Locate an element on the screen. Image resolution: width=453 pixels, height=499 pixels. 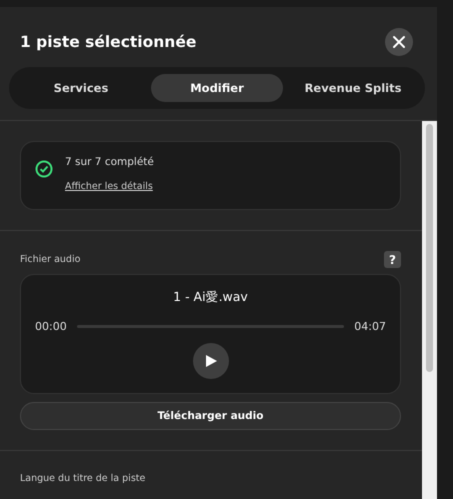
file-name: 1 - Ai愛.wav is located at coordinates (210, 297).